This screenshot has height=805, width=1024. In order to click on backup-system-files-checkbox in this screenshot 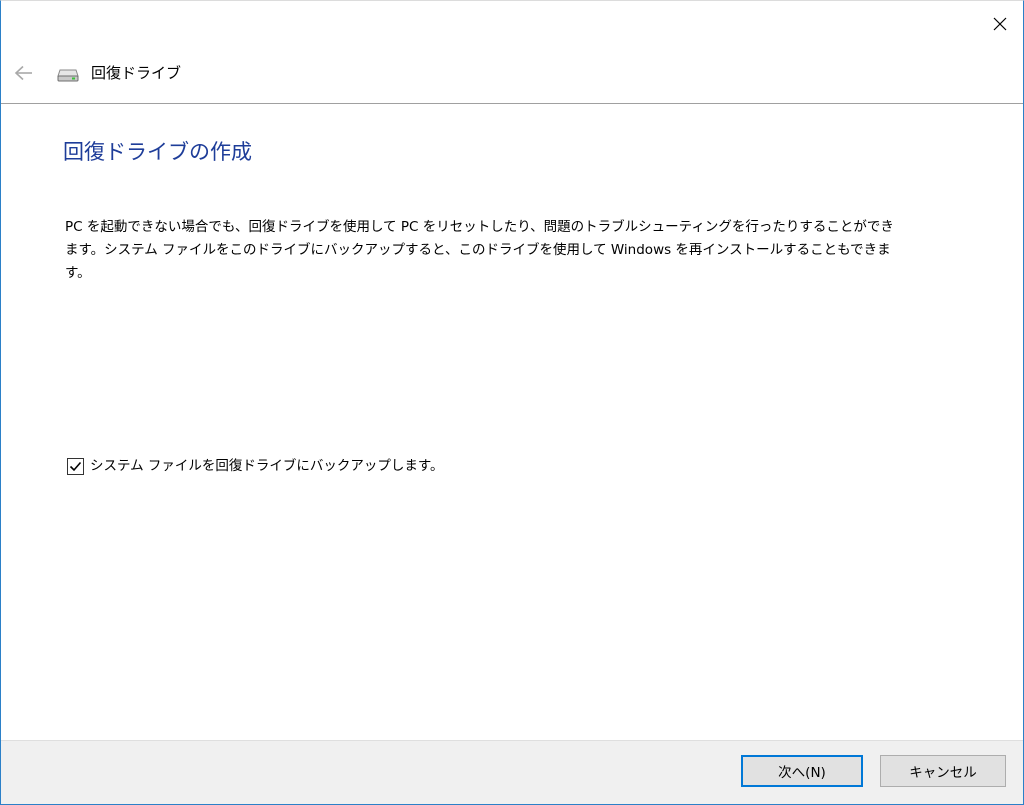, I will do `click(75, 466)`.